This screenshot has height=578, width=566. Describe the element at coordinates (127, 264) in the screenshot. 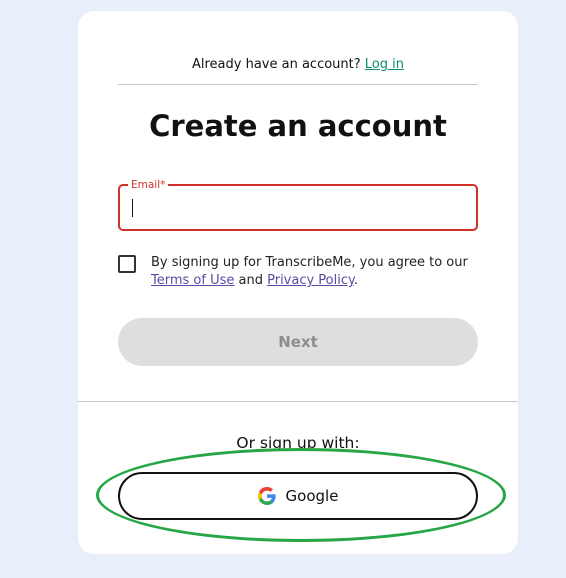

I see `terms-checkbox` at that location.